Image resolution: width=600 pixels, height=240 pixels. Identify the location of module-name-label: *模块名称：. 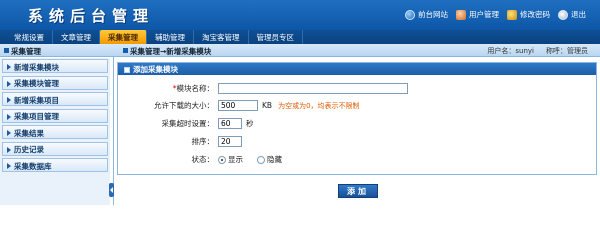
(193, 88).